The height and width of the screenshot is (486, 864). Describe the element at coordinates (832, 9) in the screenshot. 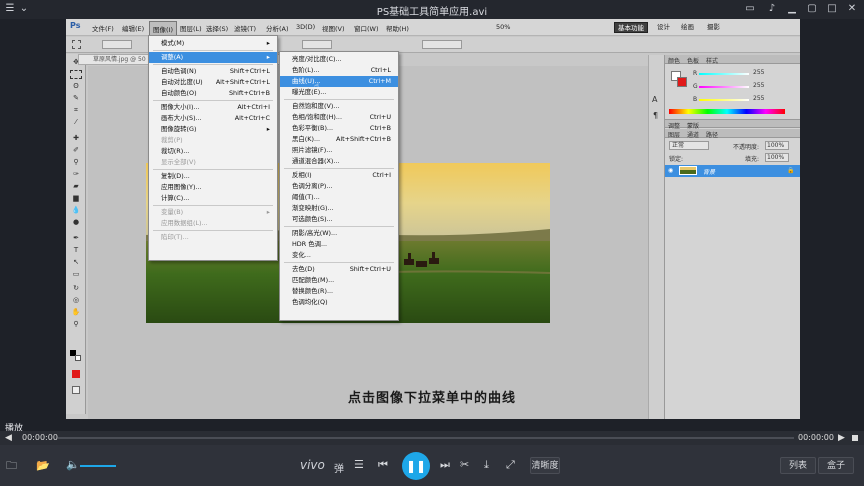

I see `maximize-icon: □` at that location.